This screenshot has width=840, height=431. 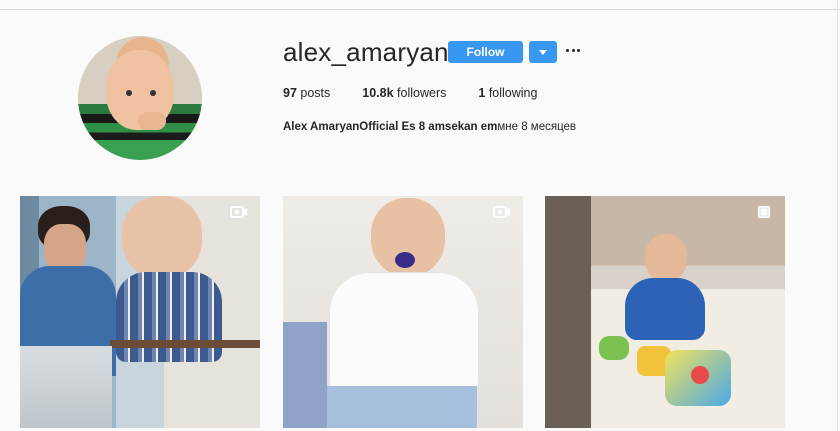 I want to click on stat-label: posts, so click(x=315, y=93).